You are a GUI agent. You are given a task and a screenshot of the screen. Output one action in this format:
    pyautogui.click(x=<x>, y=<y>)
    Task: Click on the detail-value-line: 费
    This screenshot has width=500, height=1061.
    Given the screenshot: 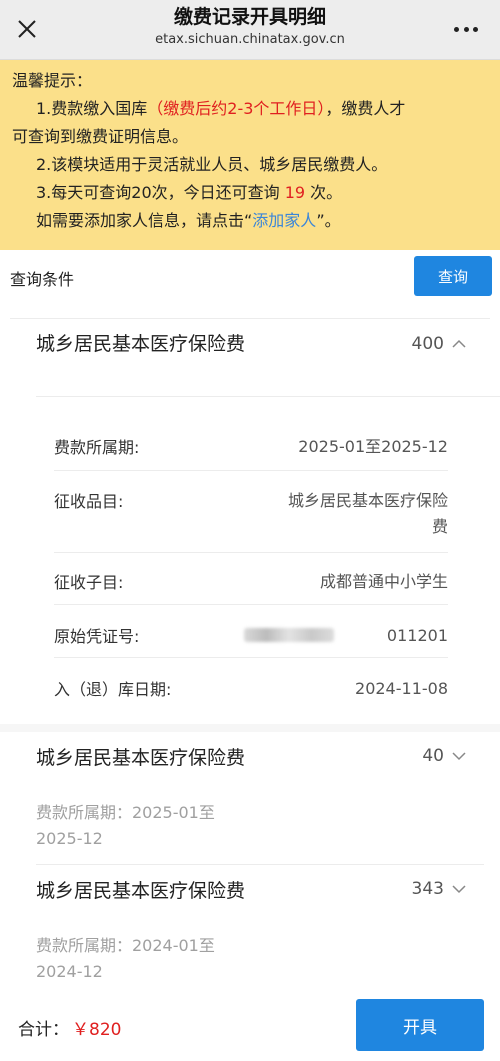 What is the action you would take?
    pyautogui.click(x=439, y=526)
    